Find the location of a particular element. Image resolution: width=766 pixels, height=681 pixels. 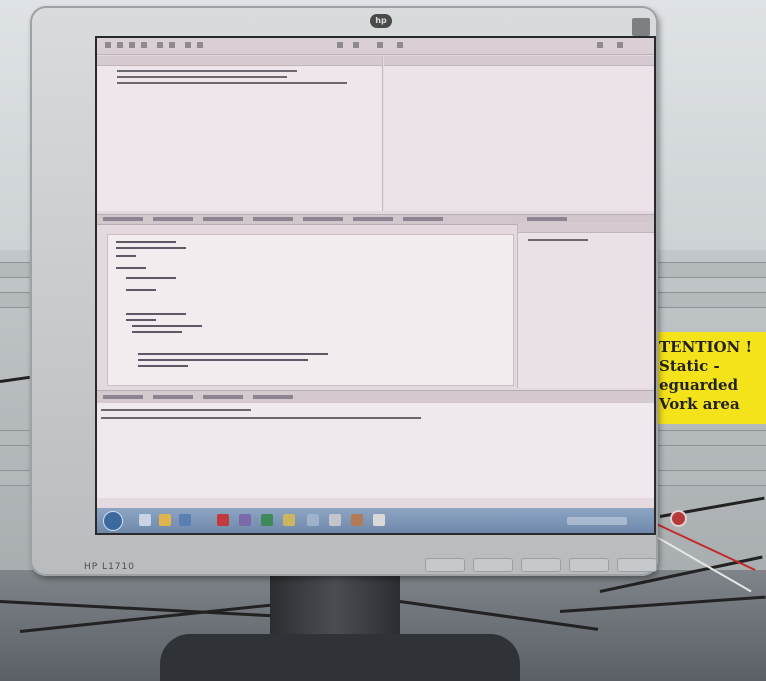

console-output is located at coordinates (375, 450).